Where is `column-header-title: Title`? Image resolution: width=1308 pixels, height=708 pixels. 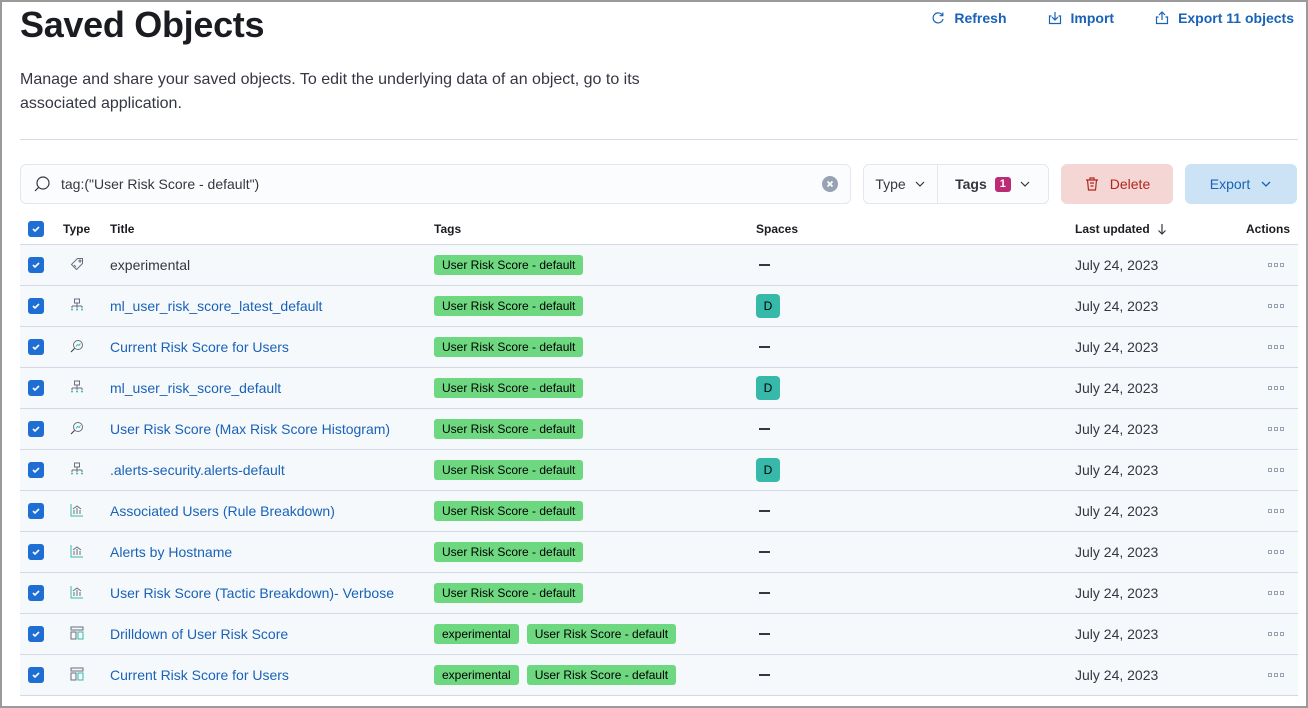
column-header-title: Title is located at coordinates (271, 229).